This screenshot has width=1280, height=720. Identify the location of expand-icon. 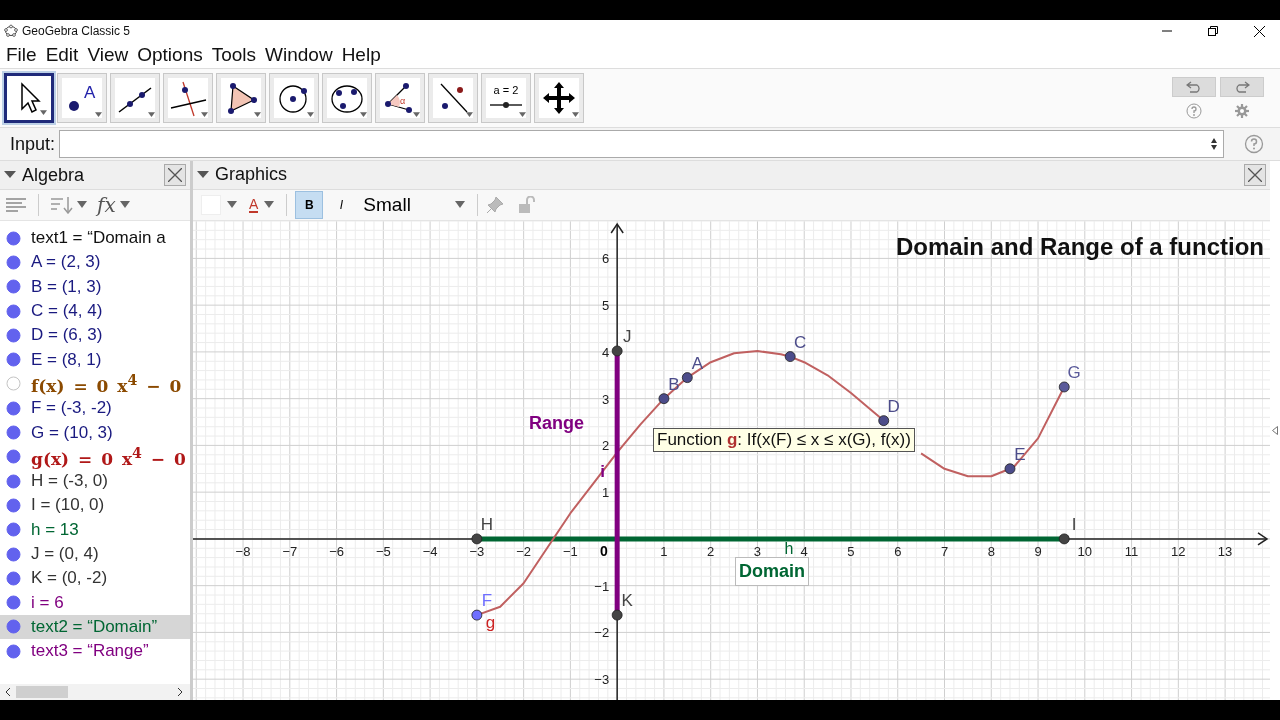
(1275, 430).